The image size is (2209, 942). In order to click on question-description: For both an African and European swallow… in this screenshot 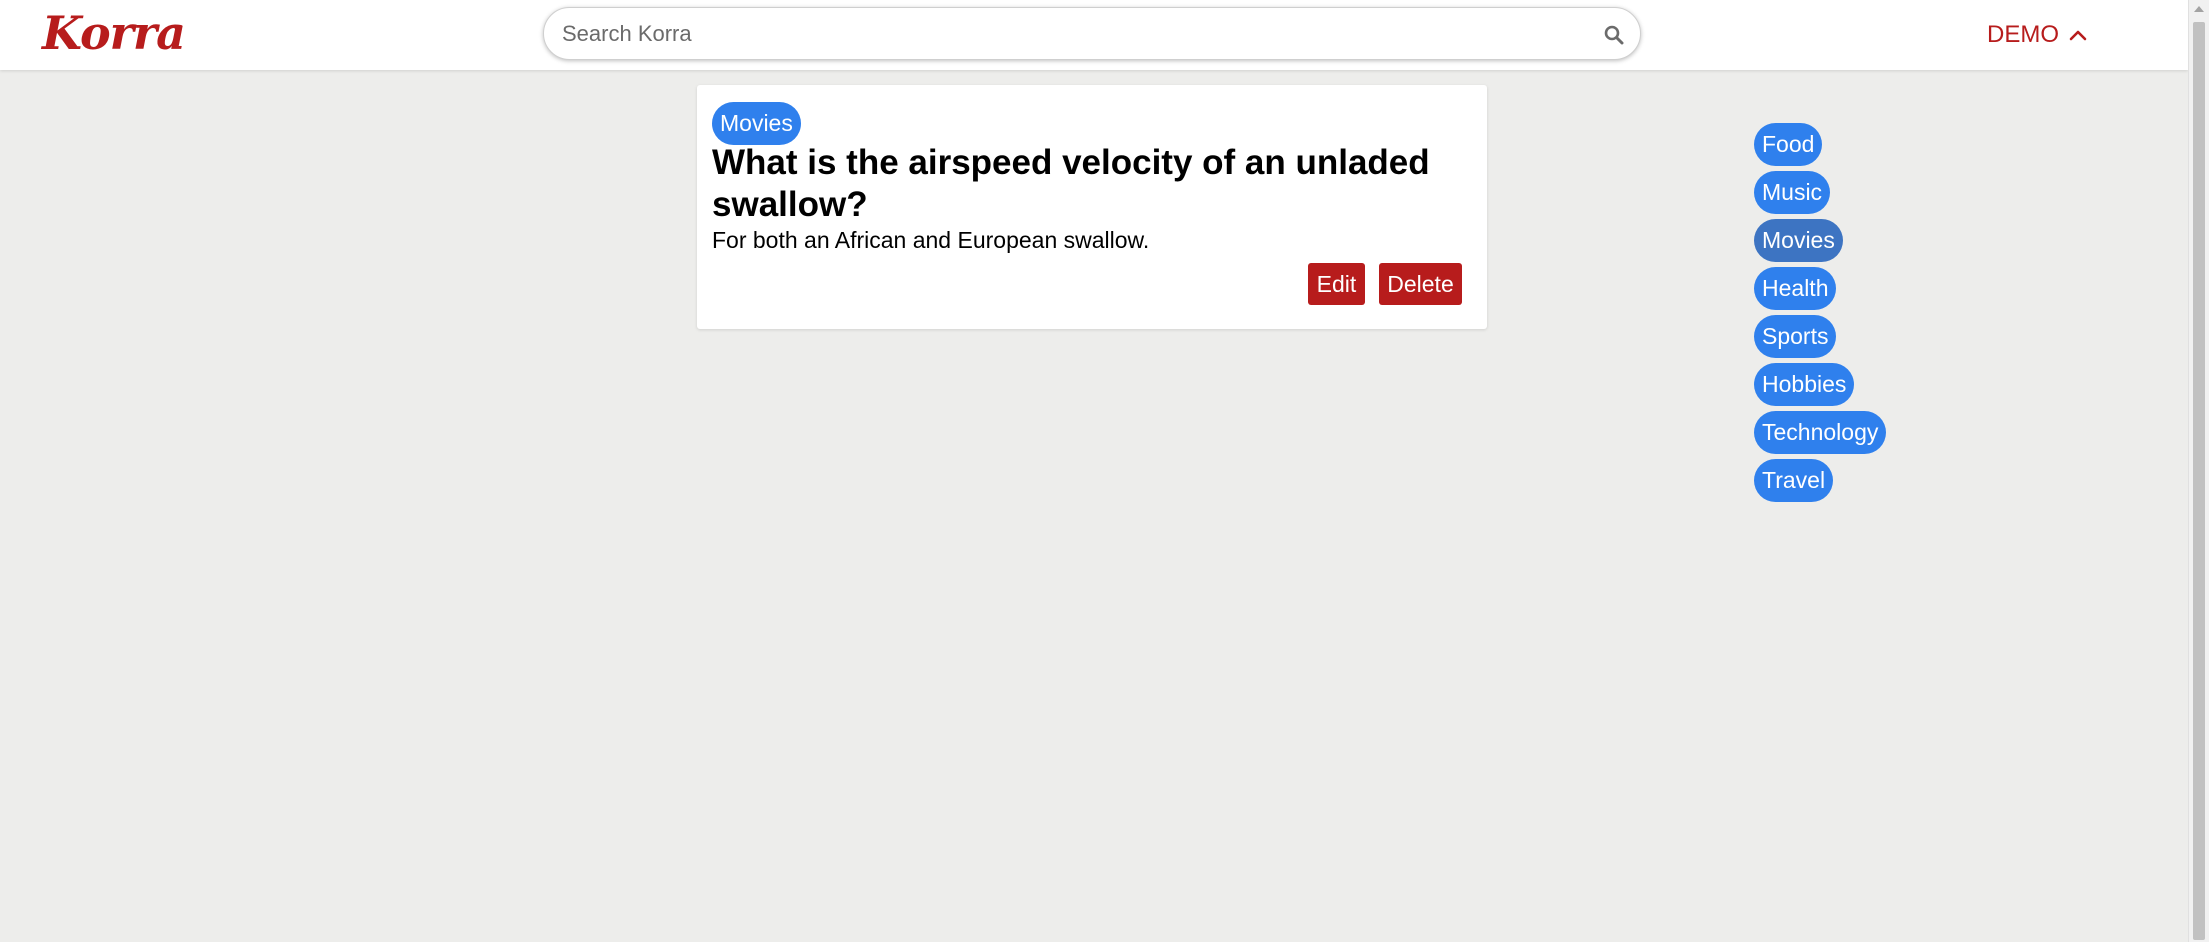, I will do `click(931, 240)`.